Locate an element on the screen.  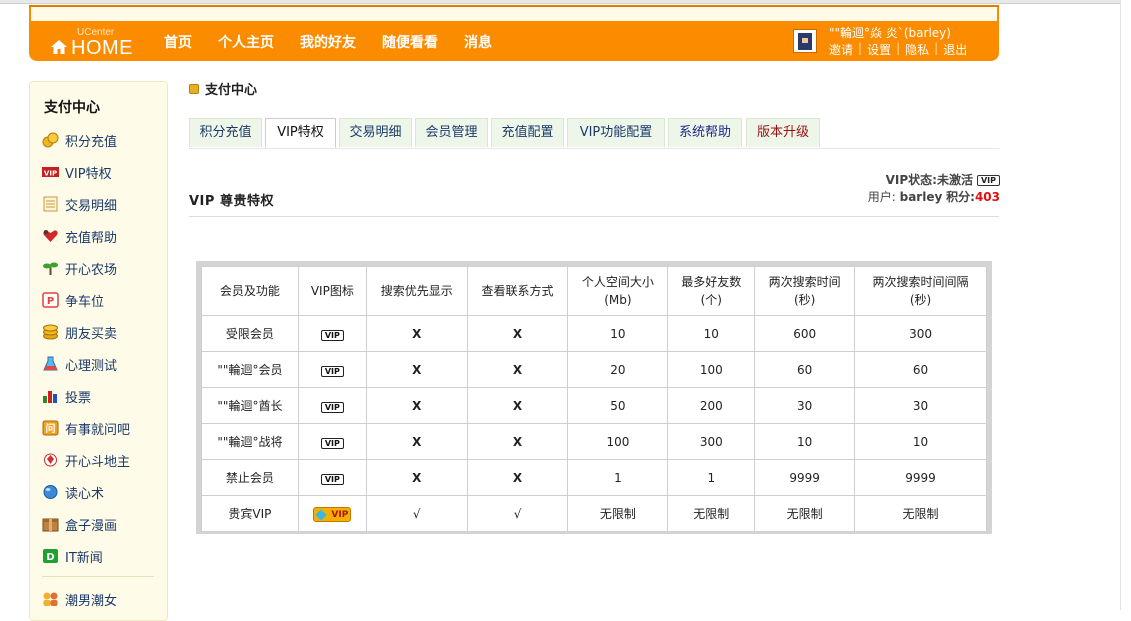
max-friends: 100 is located at coordinates (711, 369).